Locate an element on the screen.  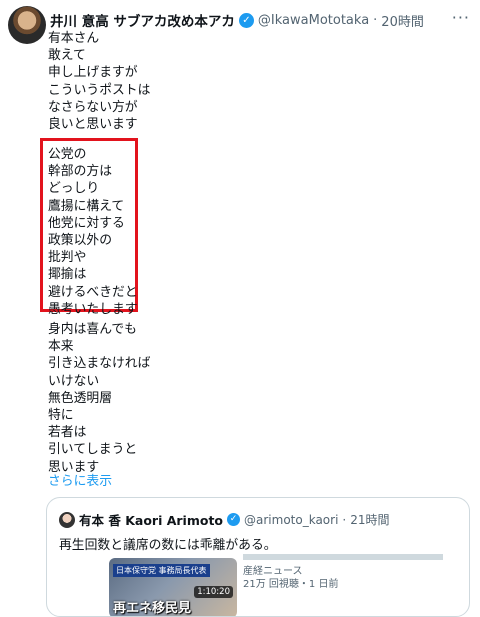
author-handle: @IkawaMototaka is located at coordinates (313, 20).